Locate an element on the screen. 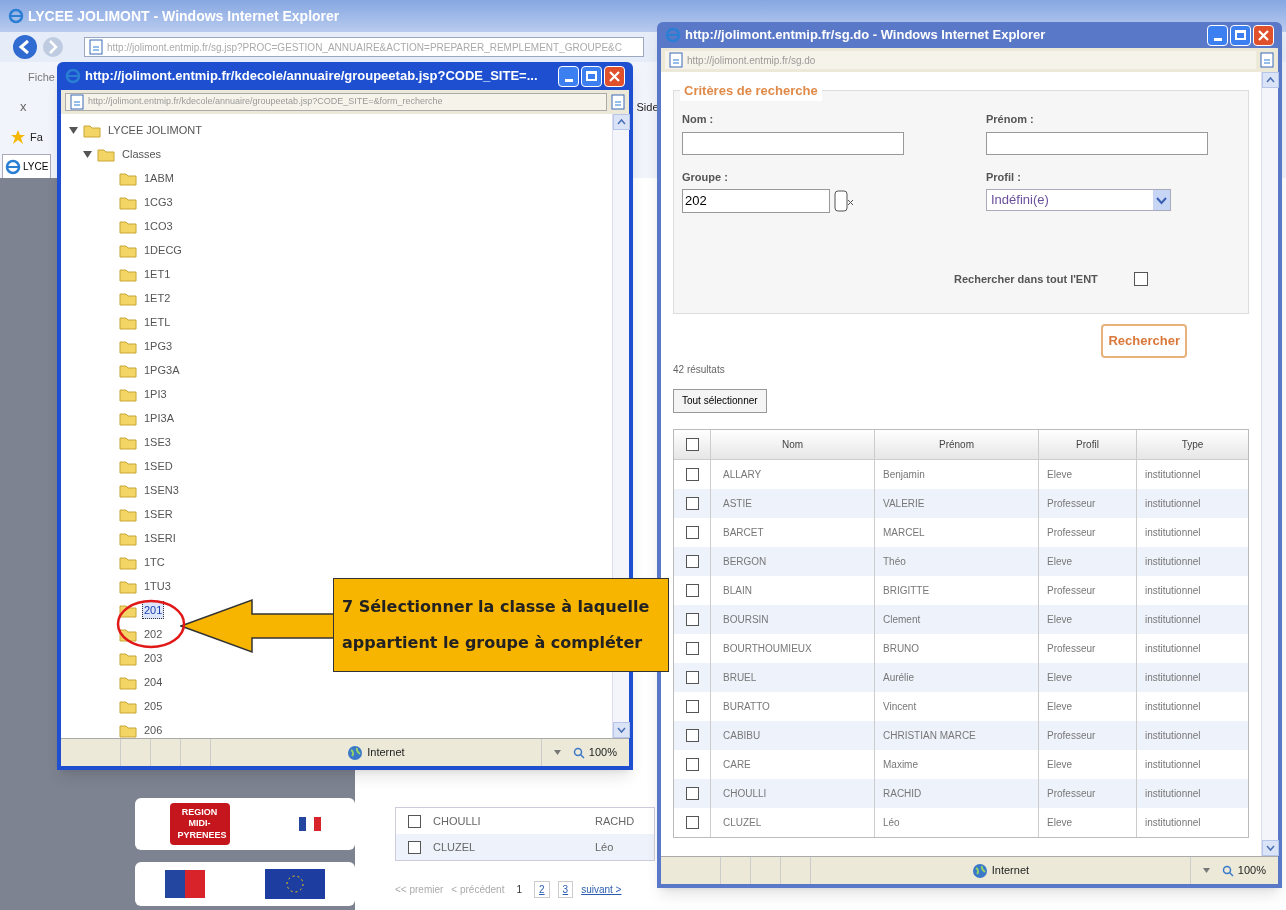 The image size is (1286, 910). table-cell: BRUEL is located at coordinates (792, 677).